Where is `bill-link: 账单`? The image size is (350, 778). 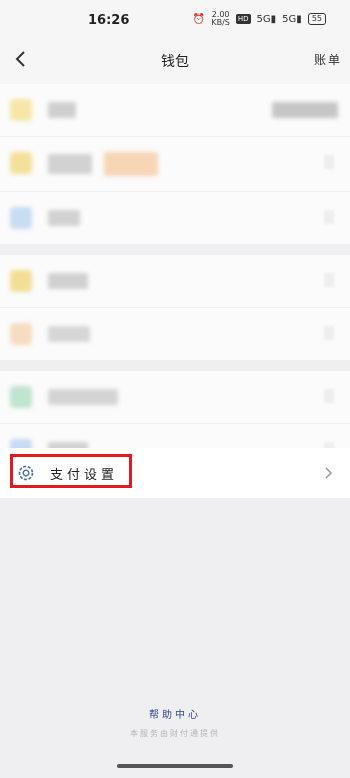
bill-link: 账单 is located at coordinates (328, 59).